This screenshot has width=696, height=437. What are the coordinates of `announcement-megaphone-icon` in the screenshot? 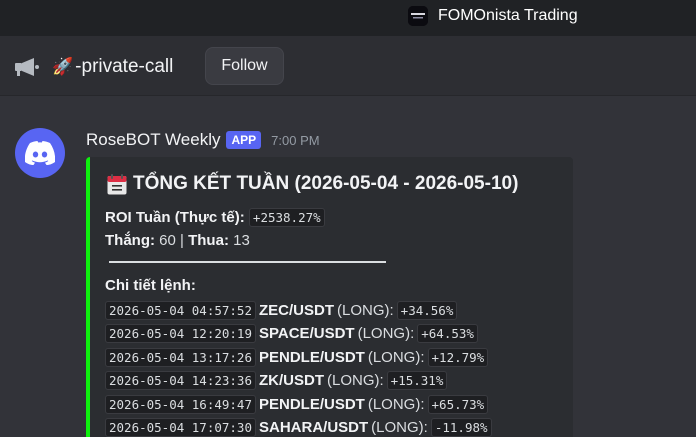 It's located at (27, 67).